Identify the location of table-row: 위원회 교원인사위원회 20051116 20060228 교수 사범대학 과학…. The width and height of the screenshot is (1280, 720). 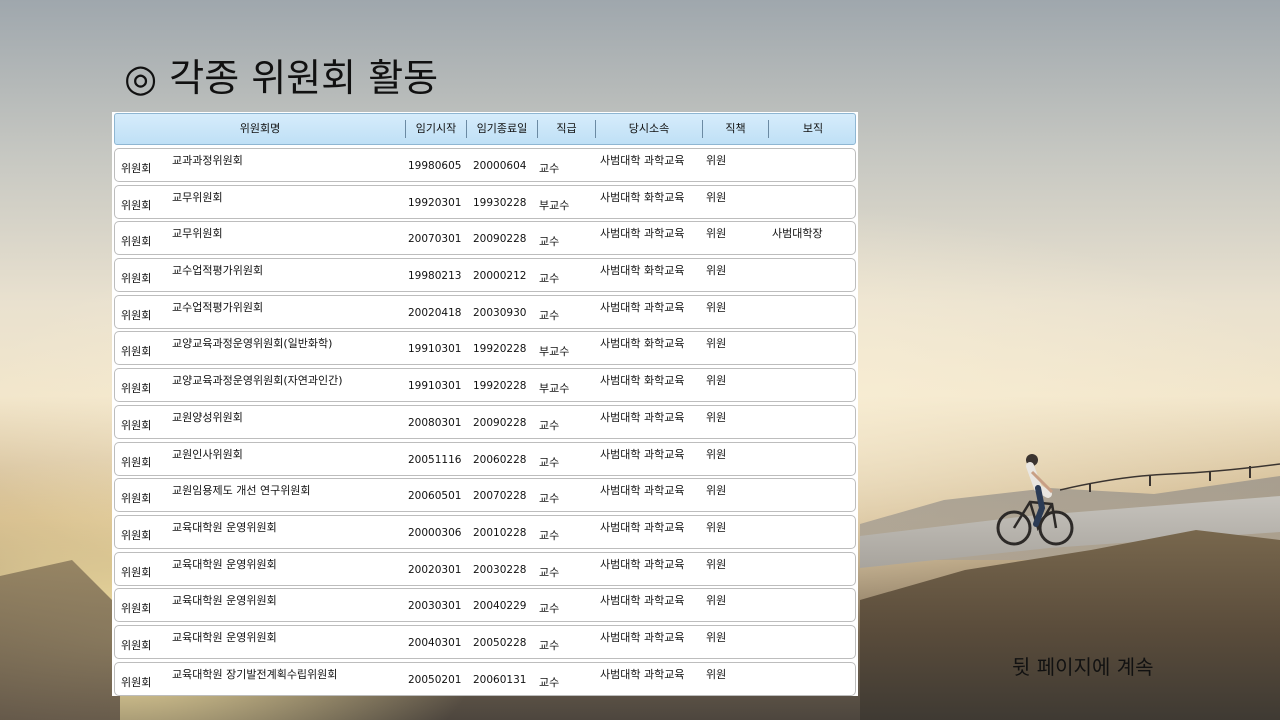
(485, 458).